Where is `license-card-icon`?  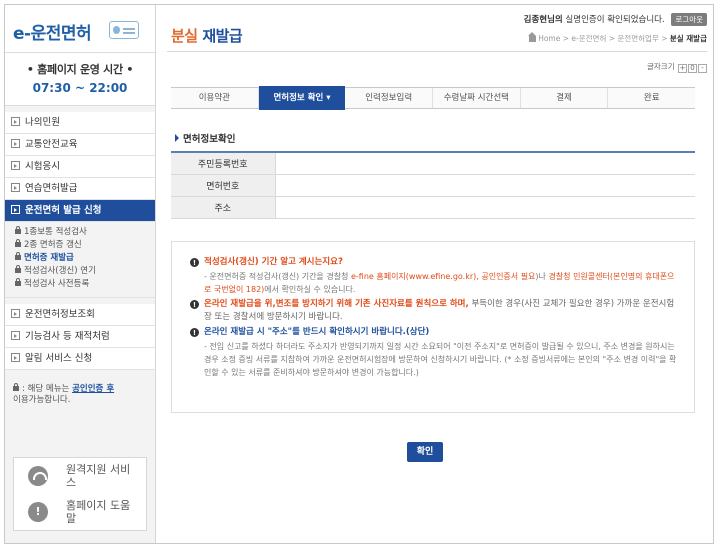
license-card-icon is located at coordinates (124, 30).